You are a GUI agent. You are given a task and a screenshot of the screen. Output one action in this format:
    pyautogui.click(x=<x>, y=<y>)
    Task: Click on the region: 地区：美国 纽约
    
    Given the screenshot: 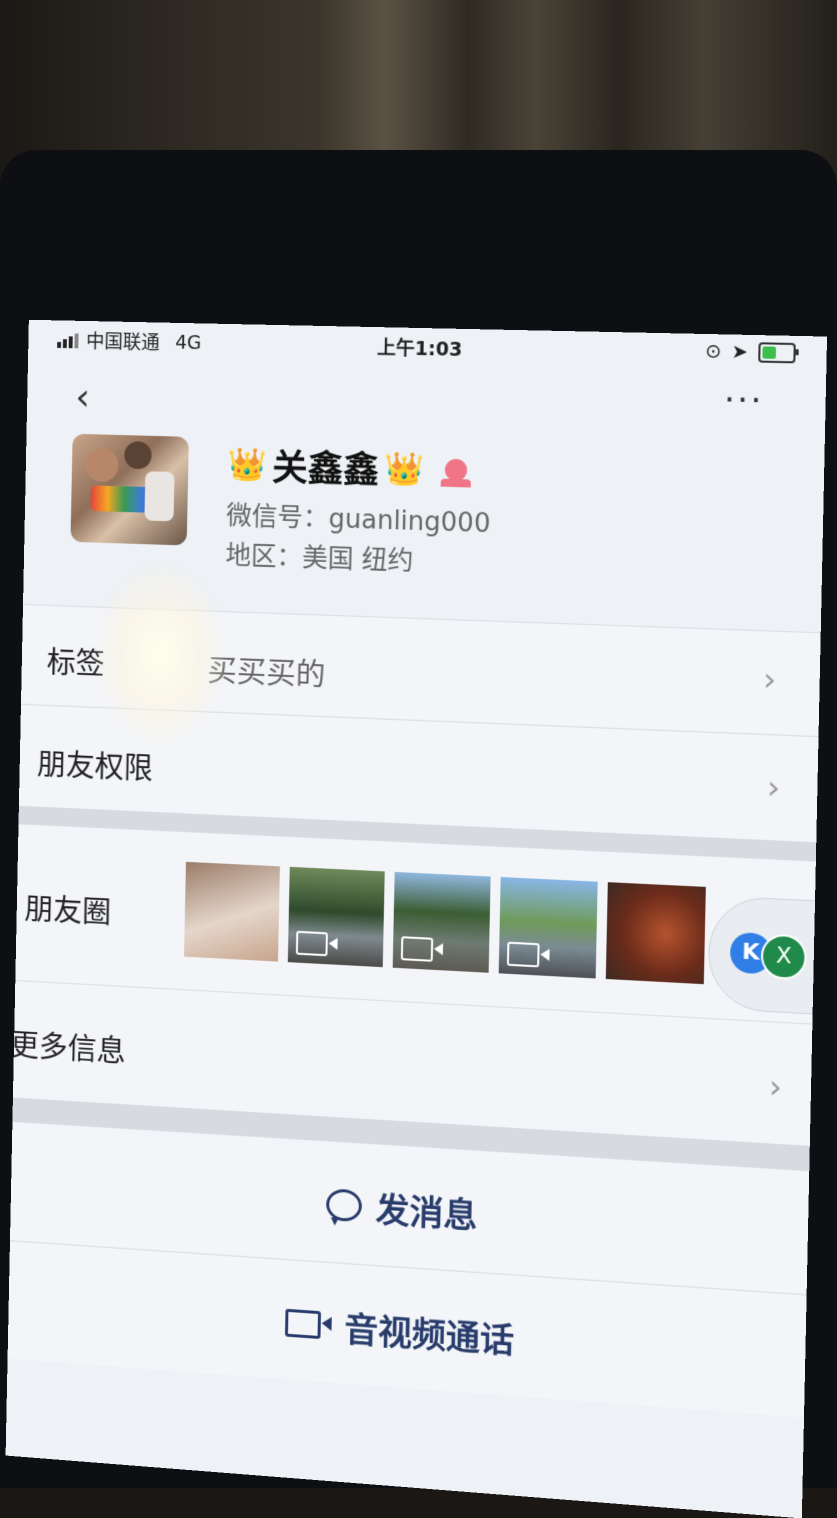 What is the action you would take?
    pyautogui.click(x=319, y=558)
    